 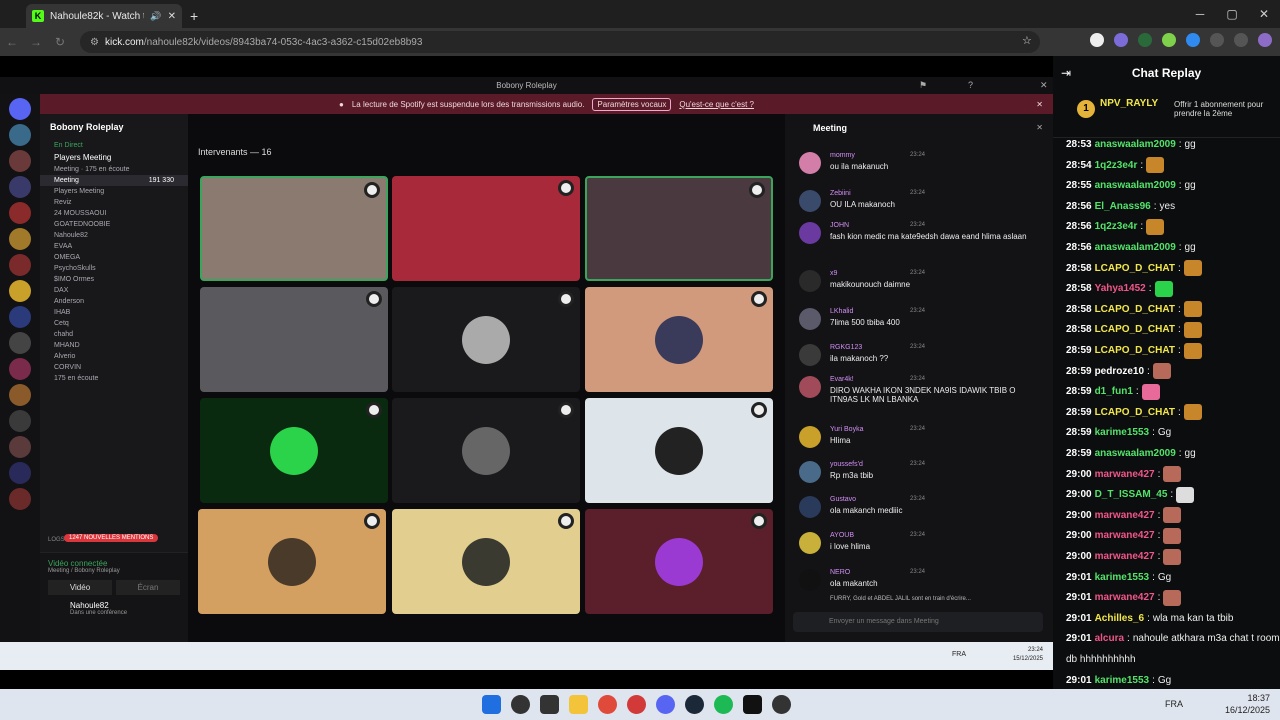 I want to click on speaker-tile, so click(x=294, y=228).